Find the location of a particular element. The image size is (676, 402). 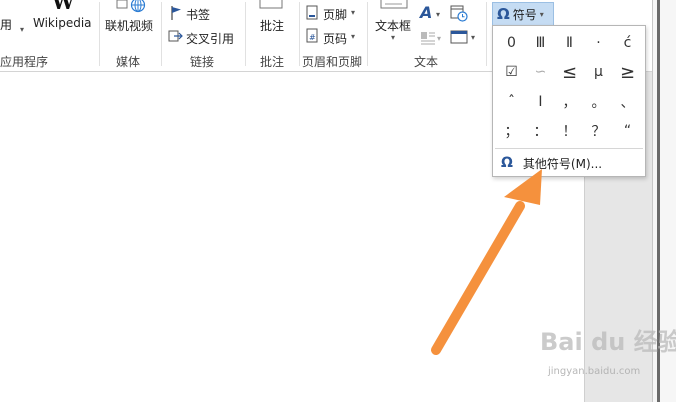

watermark-url: jingyan.baidu.com is located at coordinates (594, 371).